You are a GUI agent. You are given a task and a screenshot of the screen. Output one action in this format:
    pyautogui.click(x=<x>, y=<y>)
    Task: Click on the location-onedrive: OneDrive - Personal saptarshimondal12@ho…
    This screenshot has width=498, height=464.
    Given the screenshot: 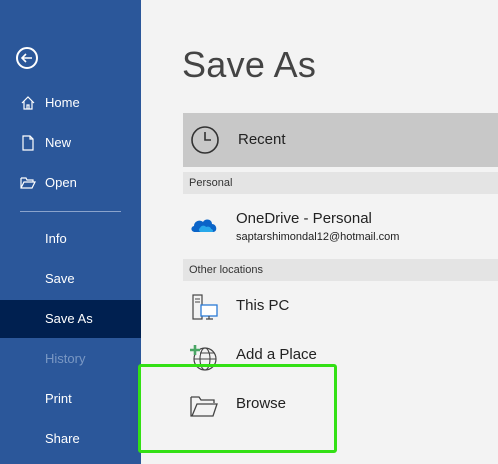 What is the action you would take?
    pyautogui.click(x=340, y=223)
    